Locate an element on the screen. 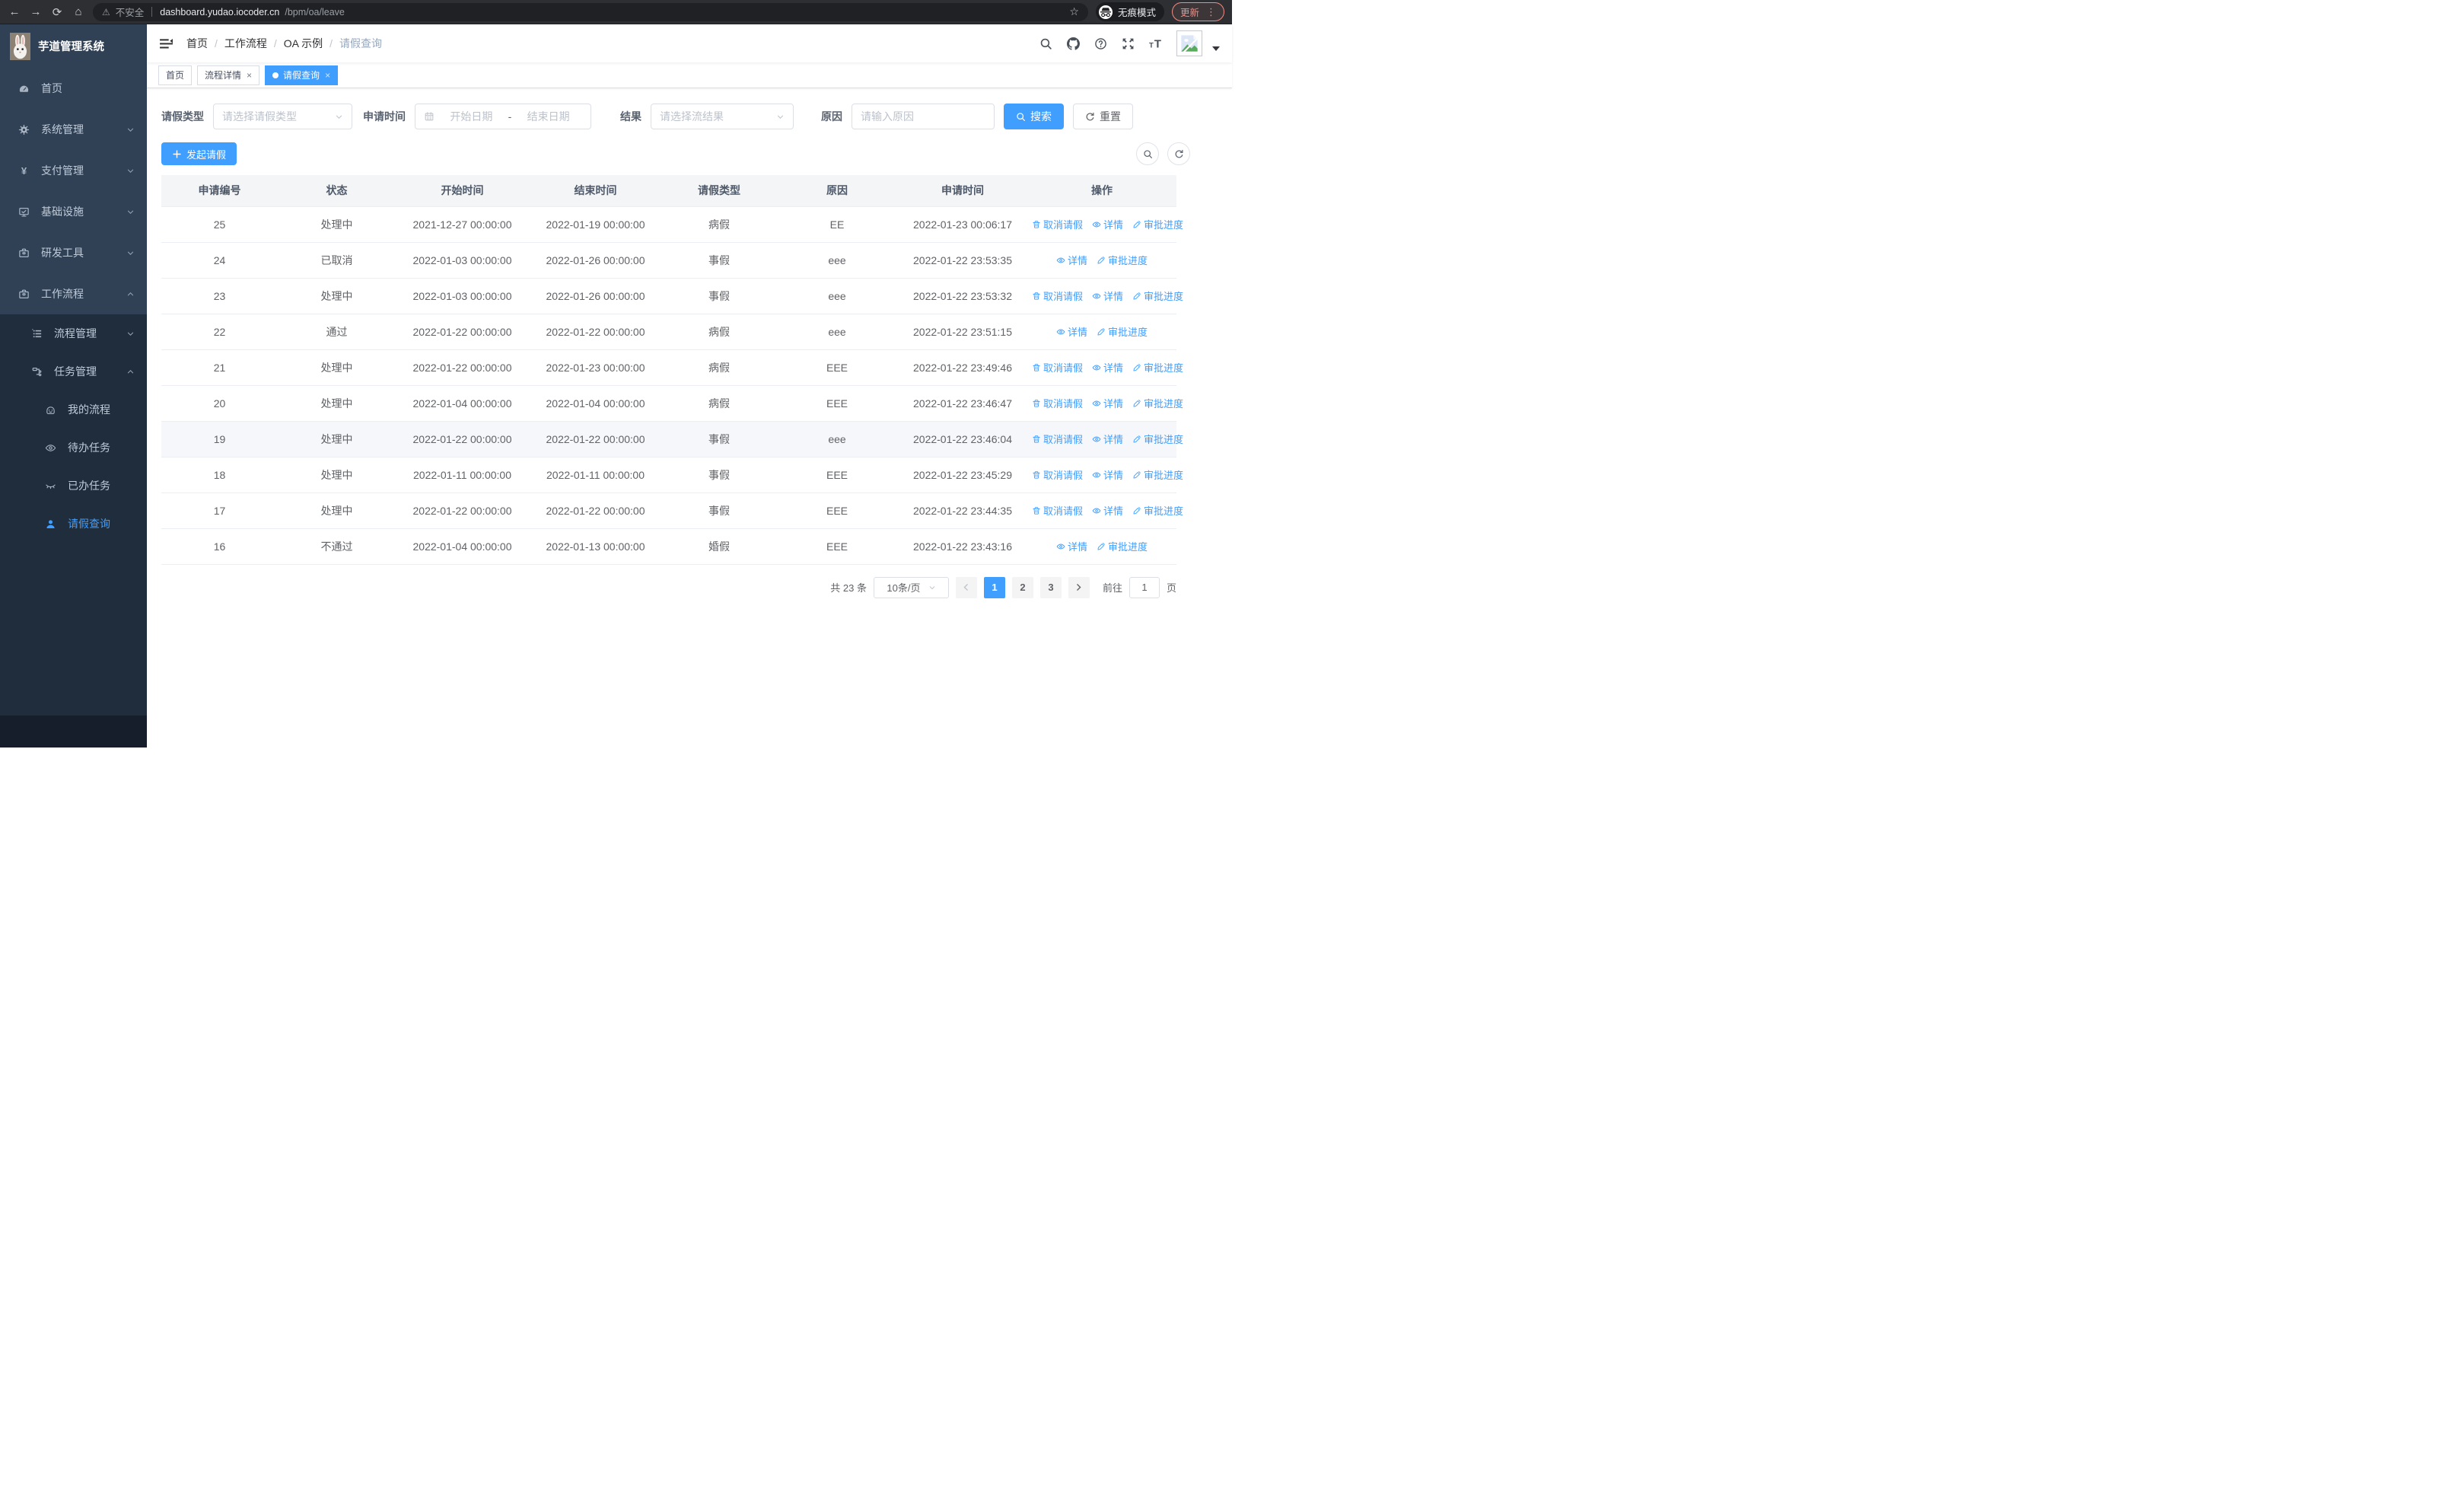  chevron-down-icon is located at coordinates (932, 587).